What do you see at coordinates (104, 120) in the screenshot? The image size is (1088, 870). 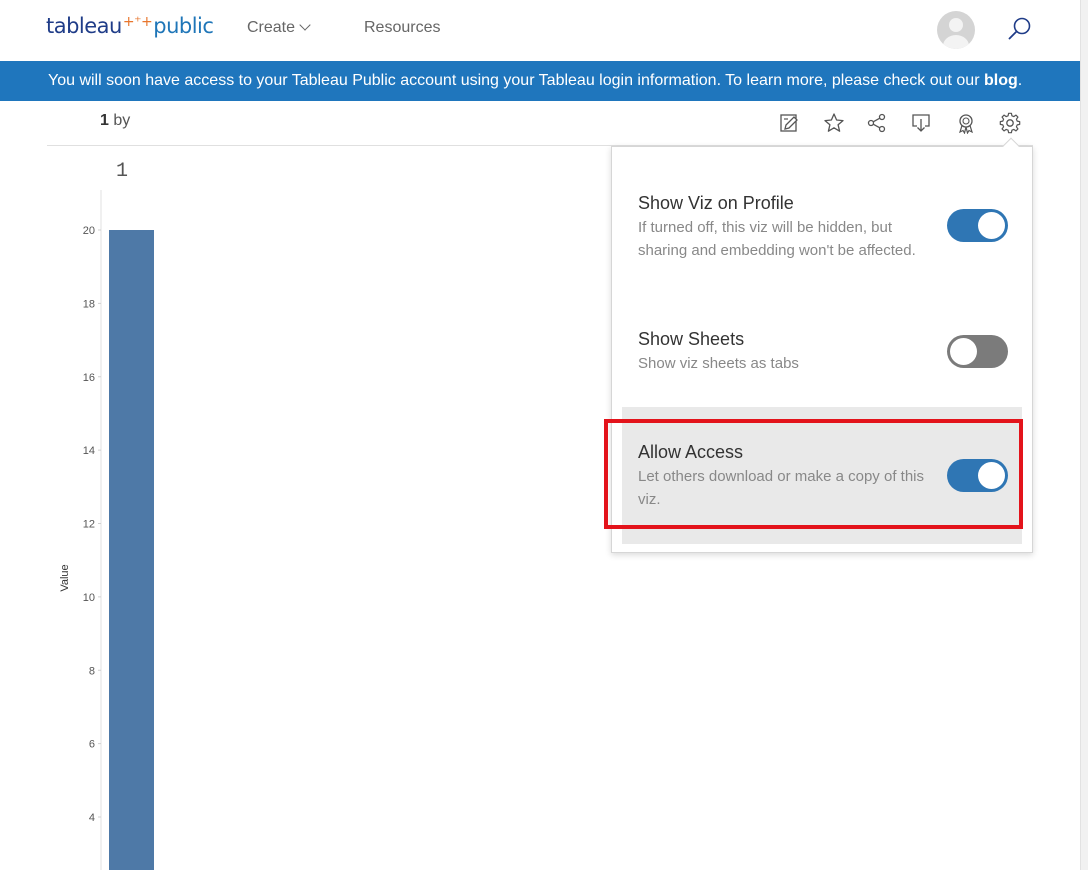 I see `viz-count: 1` at bounding box center [104, 120].